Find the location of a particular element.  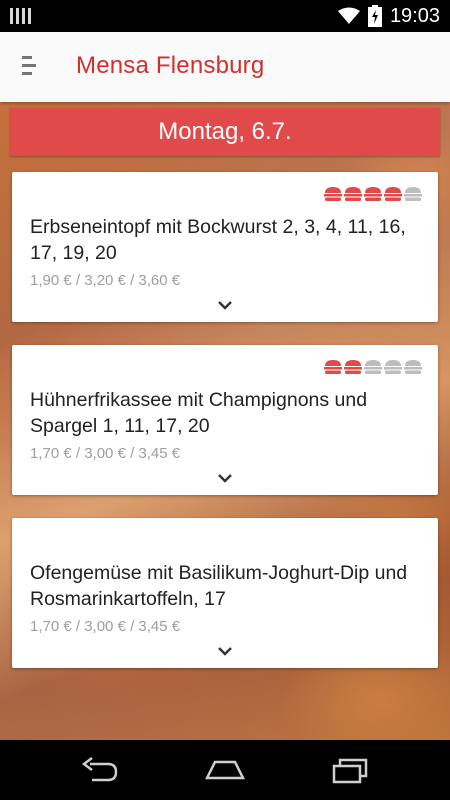

meal-price: 1,90 € / 3,20 € / 3,60 € is located at coordinates (105, 280).